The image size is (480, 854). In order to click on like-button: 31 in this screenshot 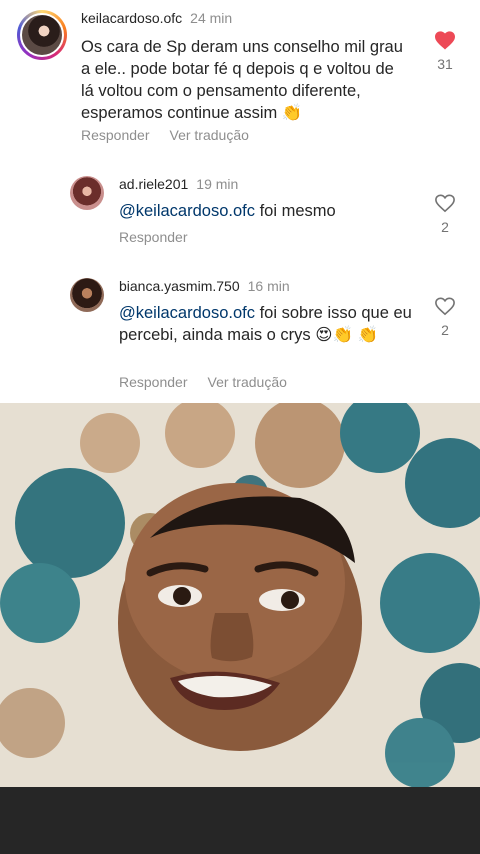, I will do `click(445, 51)`.